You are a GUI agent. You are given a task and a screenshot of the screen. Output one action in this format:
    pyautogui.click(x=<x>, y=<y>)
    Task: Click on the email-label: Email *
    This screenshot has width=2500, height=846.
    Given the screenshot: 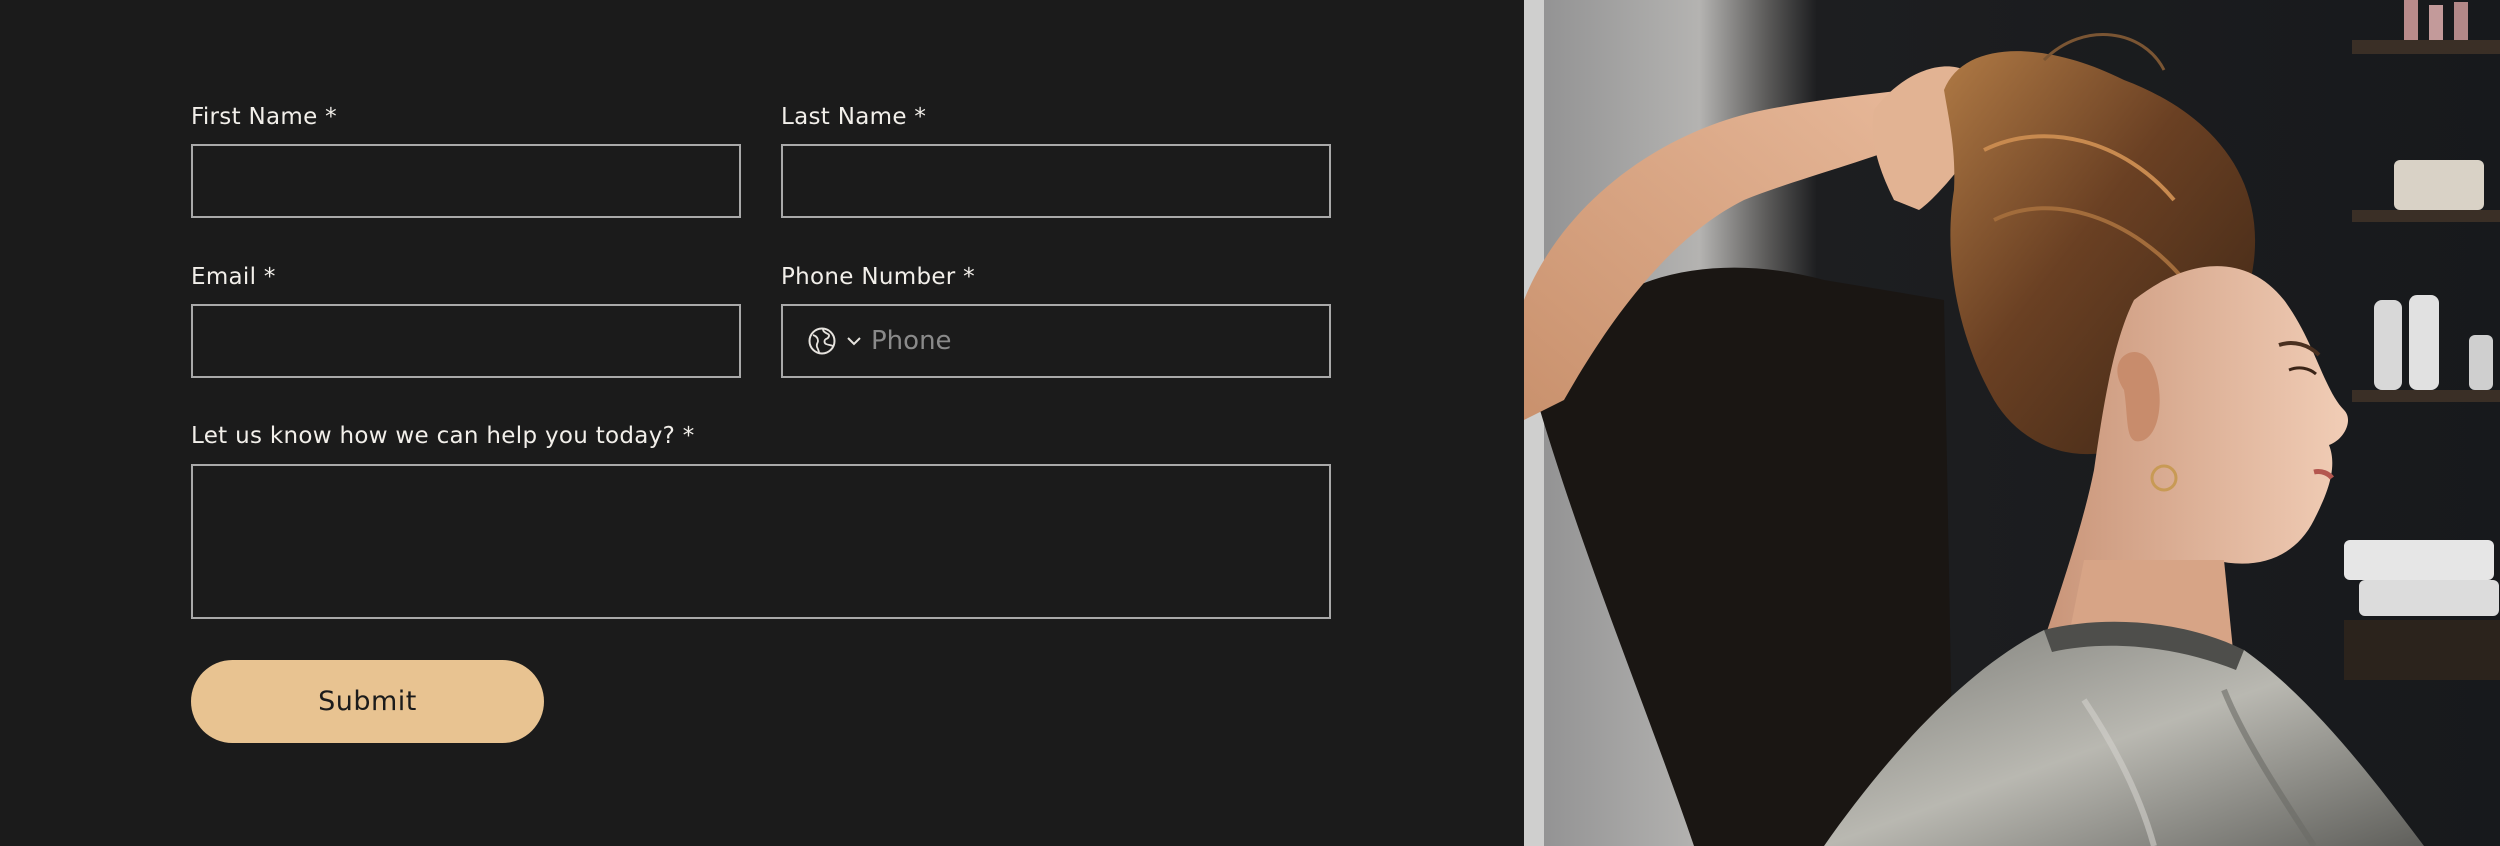 What is the action you would take?
    pyautogui.click(x=233, y=277)
    